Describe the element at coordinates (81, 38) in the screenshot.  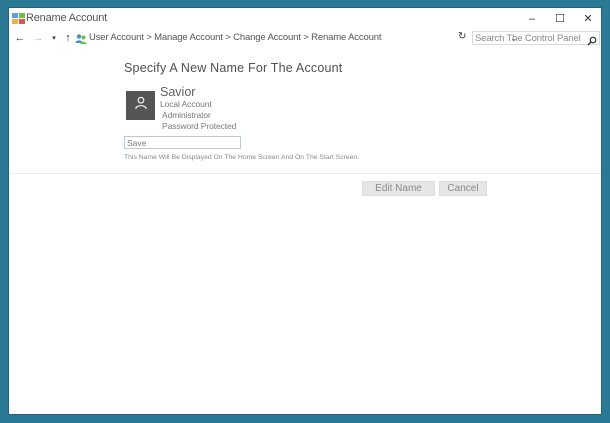
I see `users-icon` at that location.